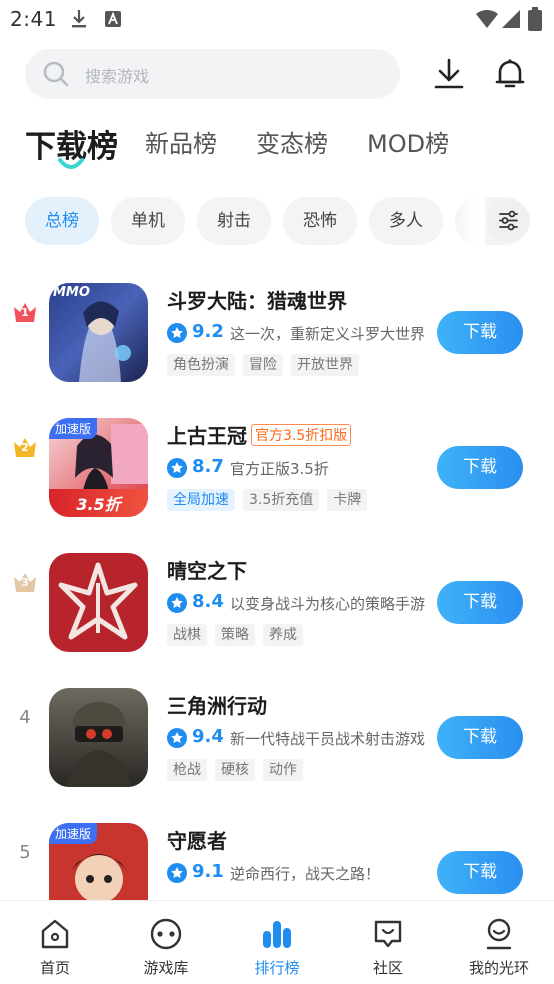  What do you see at coordinates (98, 861) in the screenshot?
I see `game-icon: 加速版` at bounding box center [98, 861].